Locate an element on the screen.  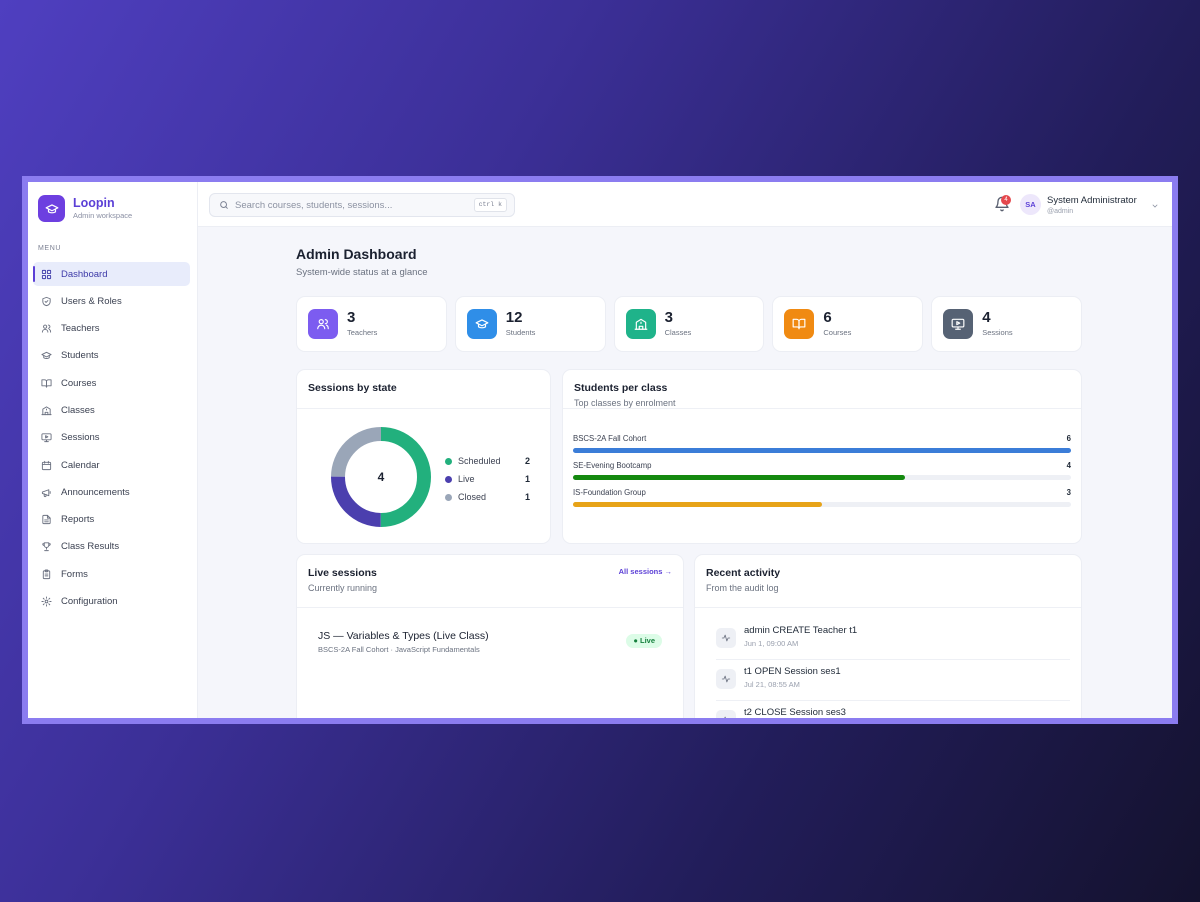
brand-subtitle: Admin workspace is located at coordinates (103, 215).